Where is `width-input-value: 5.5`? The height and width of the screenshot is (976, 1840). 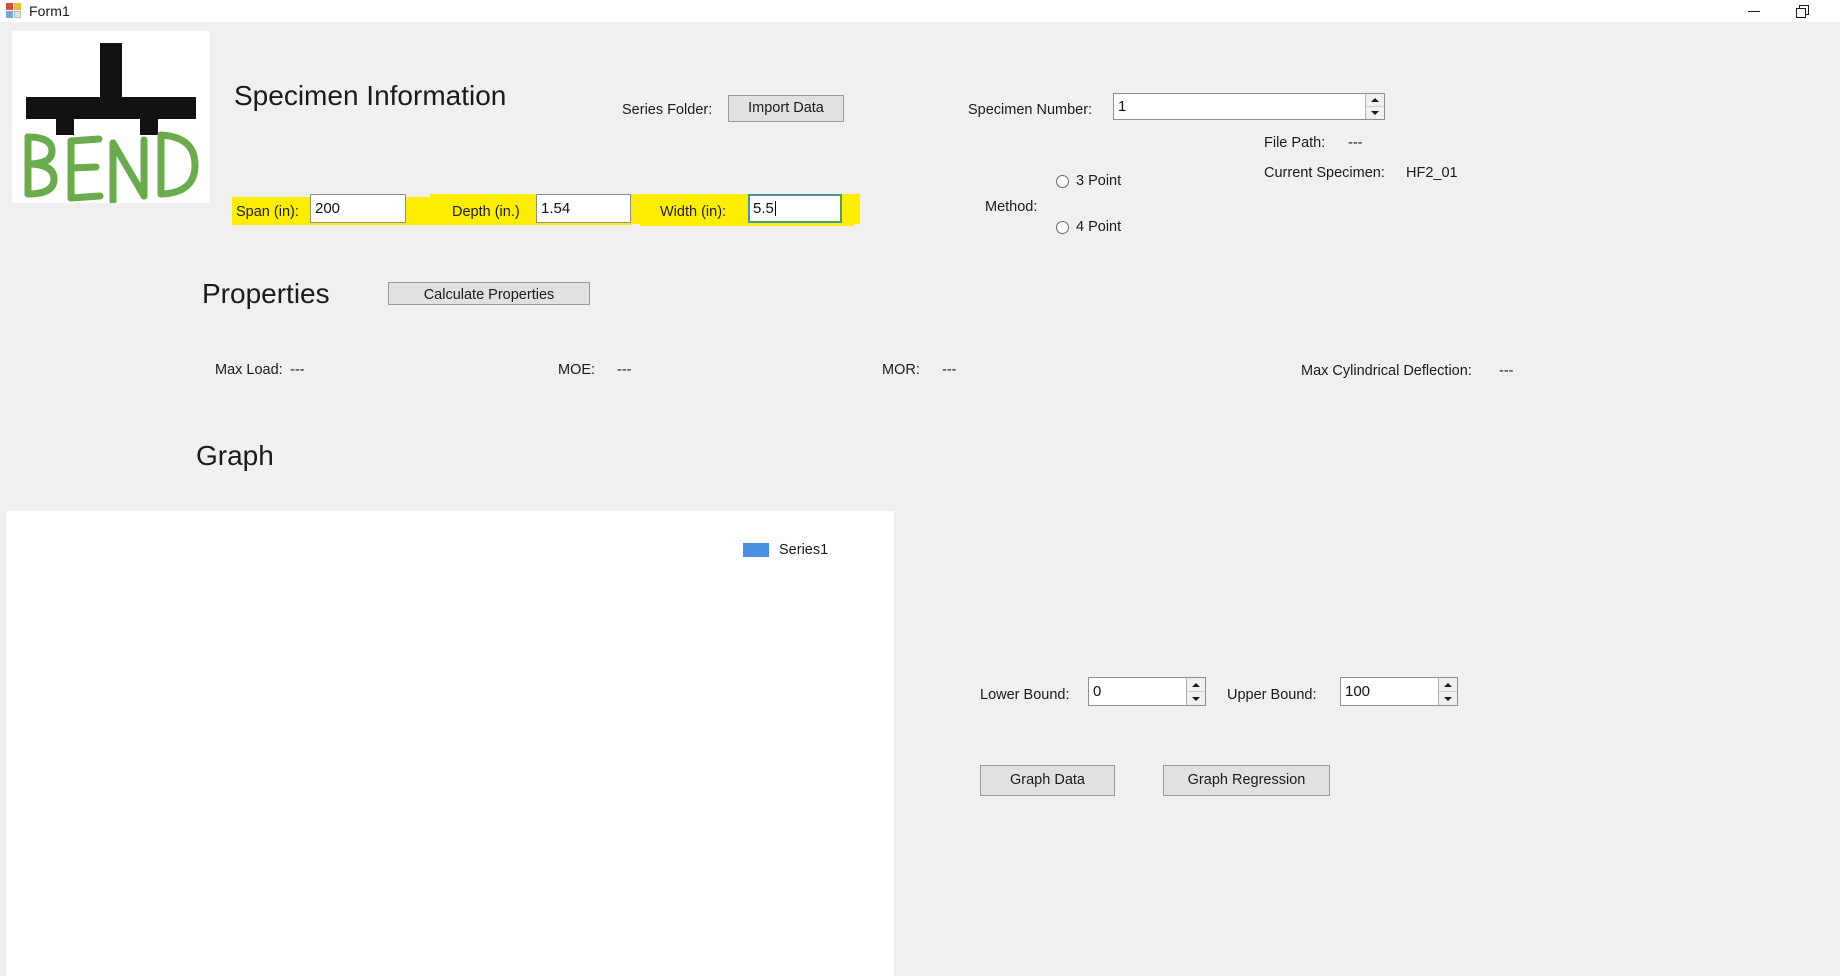 width-input-value: 5.5 is located at coordinates (763, 208).